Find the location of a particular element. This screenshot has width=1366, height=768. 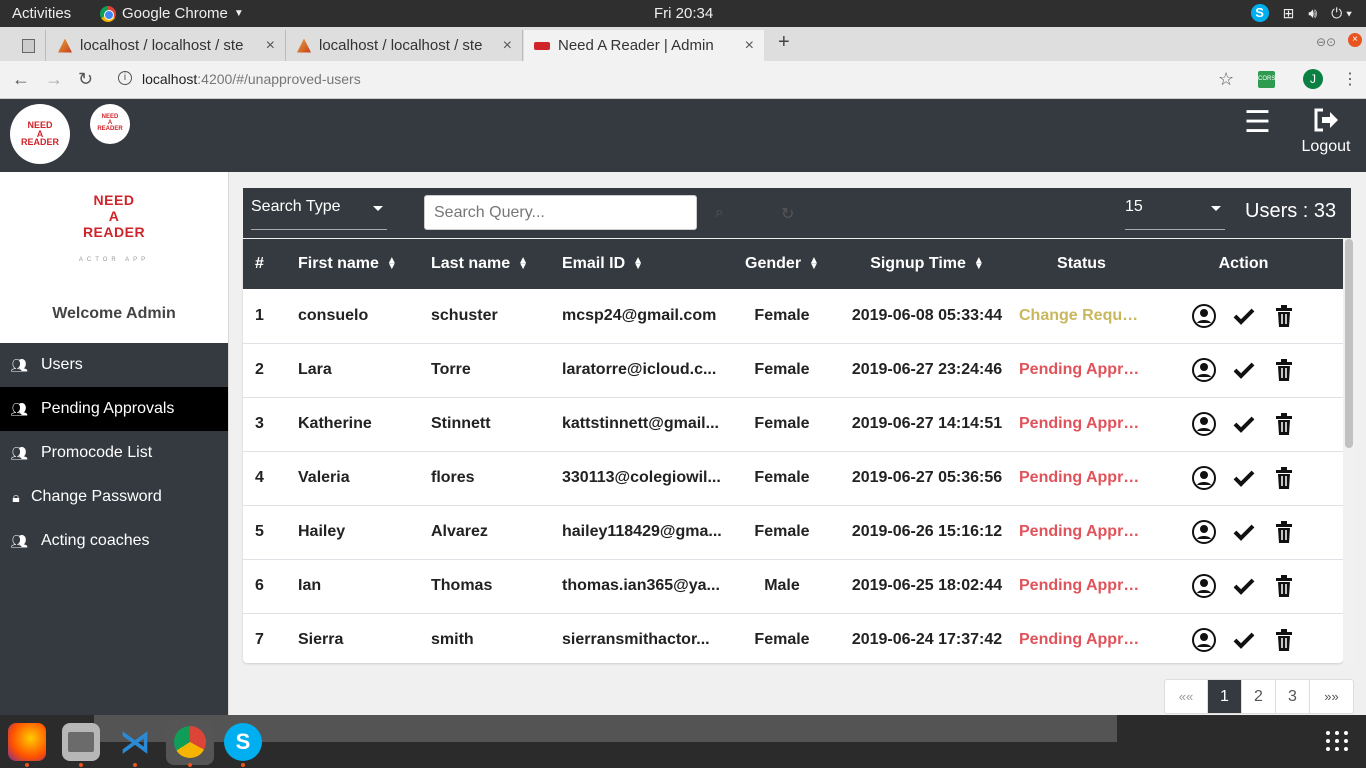

brand-line3: READER is located at coordinates (114, 232).